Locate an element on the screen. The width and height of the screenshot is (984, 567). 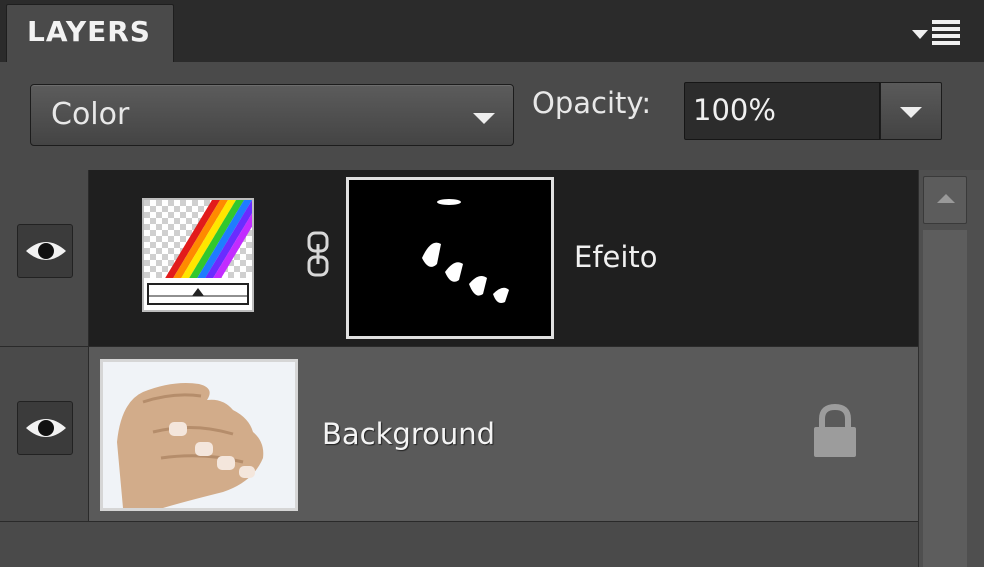
layer-thumbnail is located at coordinates (199, 435).